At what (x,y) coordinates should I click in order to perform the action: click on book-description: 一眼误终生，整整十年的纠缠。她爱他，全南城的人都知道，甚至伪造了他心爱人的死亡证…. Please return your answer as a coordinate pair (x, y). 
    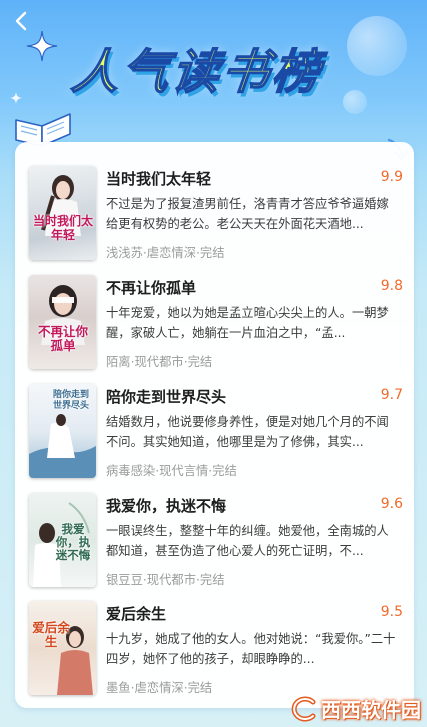
    Looking at the image, I should click on (247, 541).